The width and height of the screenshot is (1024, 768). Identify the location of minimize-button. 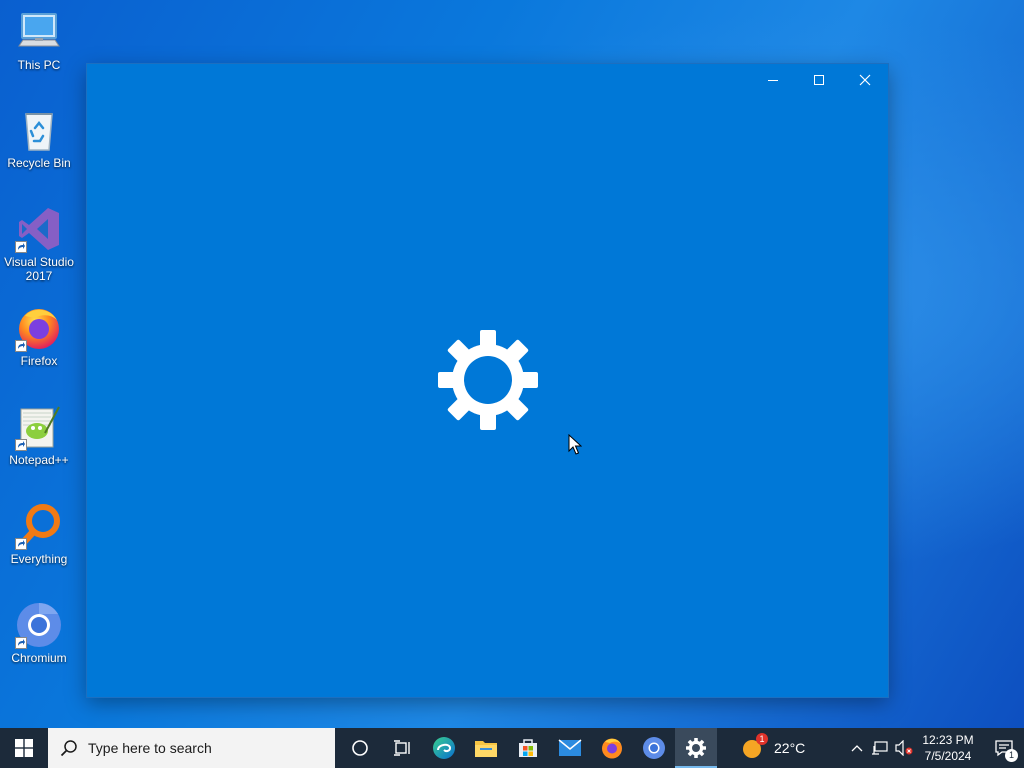
(773, 80).